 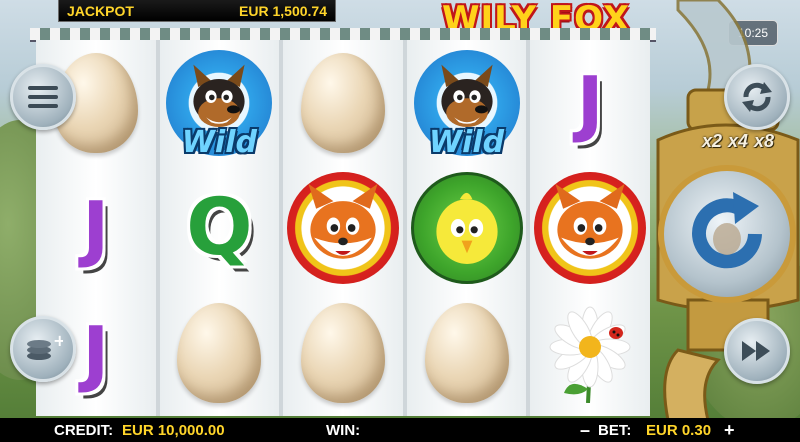 I want to click on fast-forward-icon, so click(x=756, y=351).